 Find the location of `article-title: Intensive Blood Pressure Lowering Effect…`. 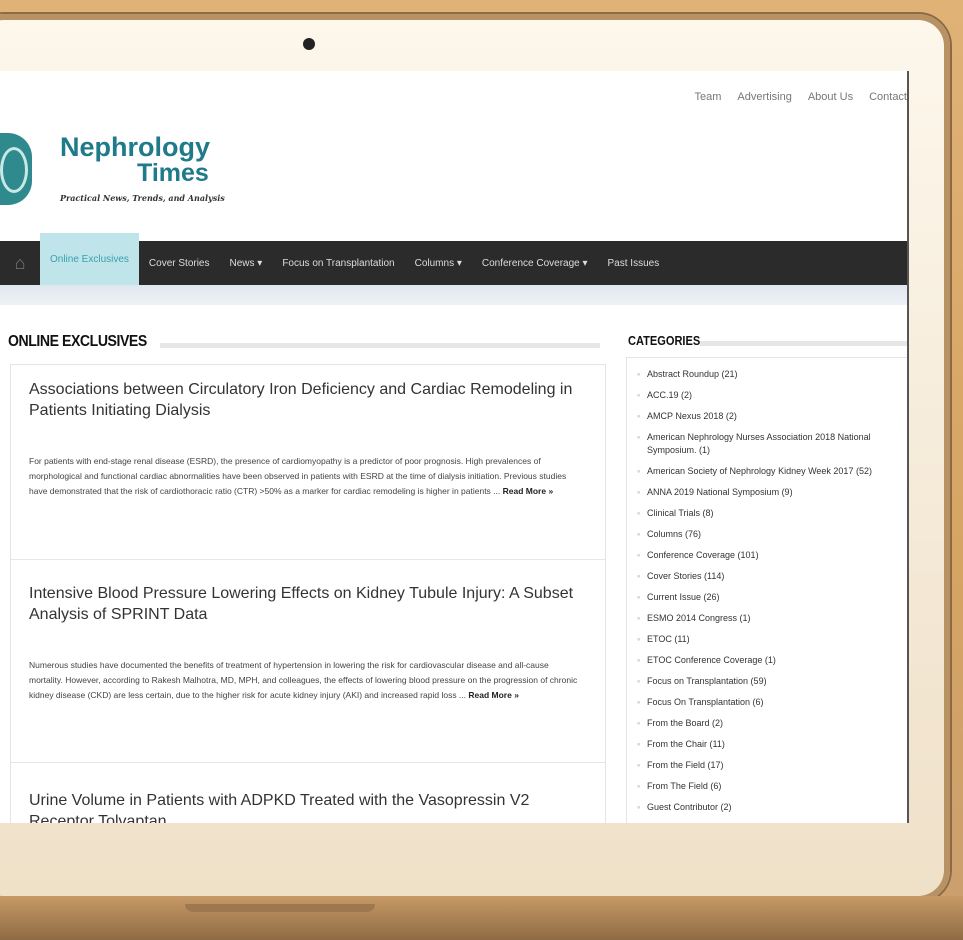

article-title: Intensive Blood Pressure Lowering Effect… is located at coordinates (309, 604).